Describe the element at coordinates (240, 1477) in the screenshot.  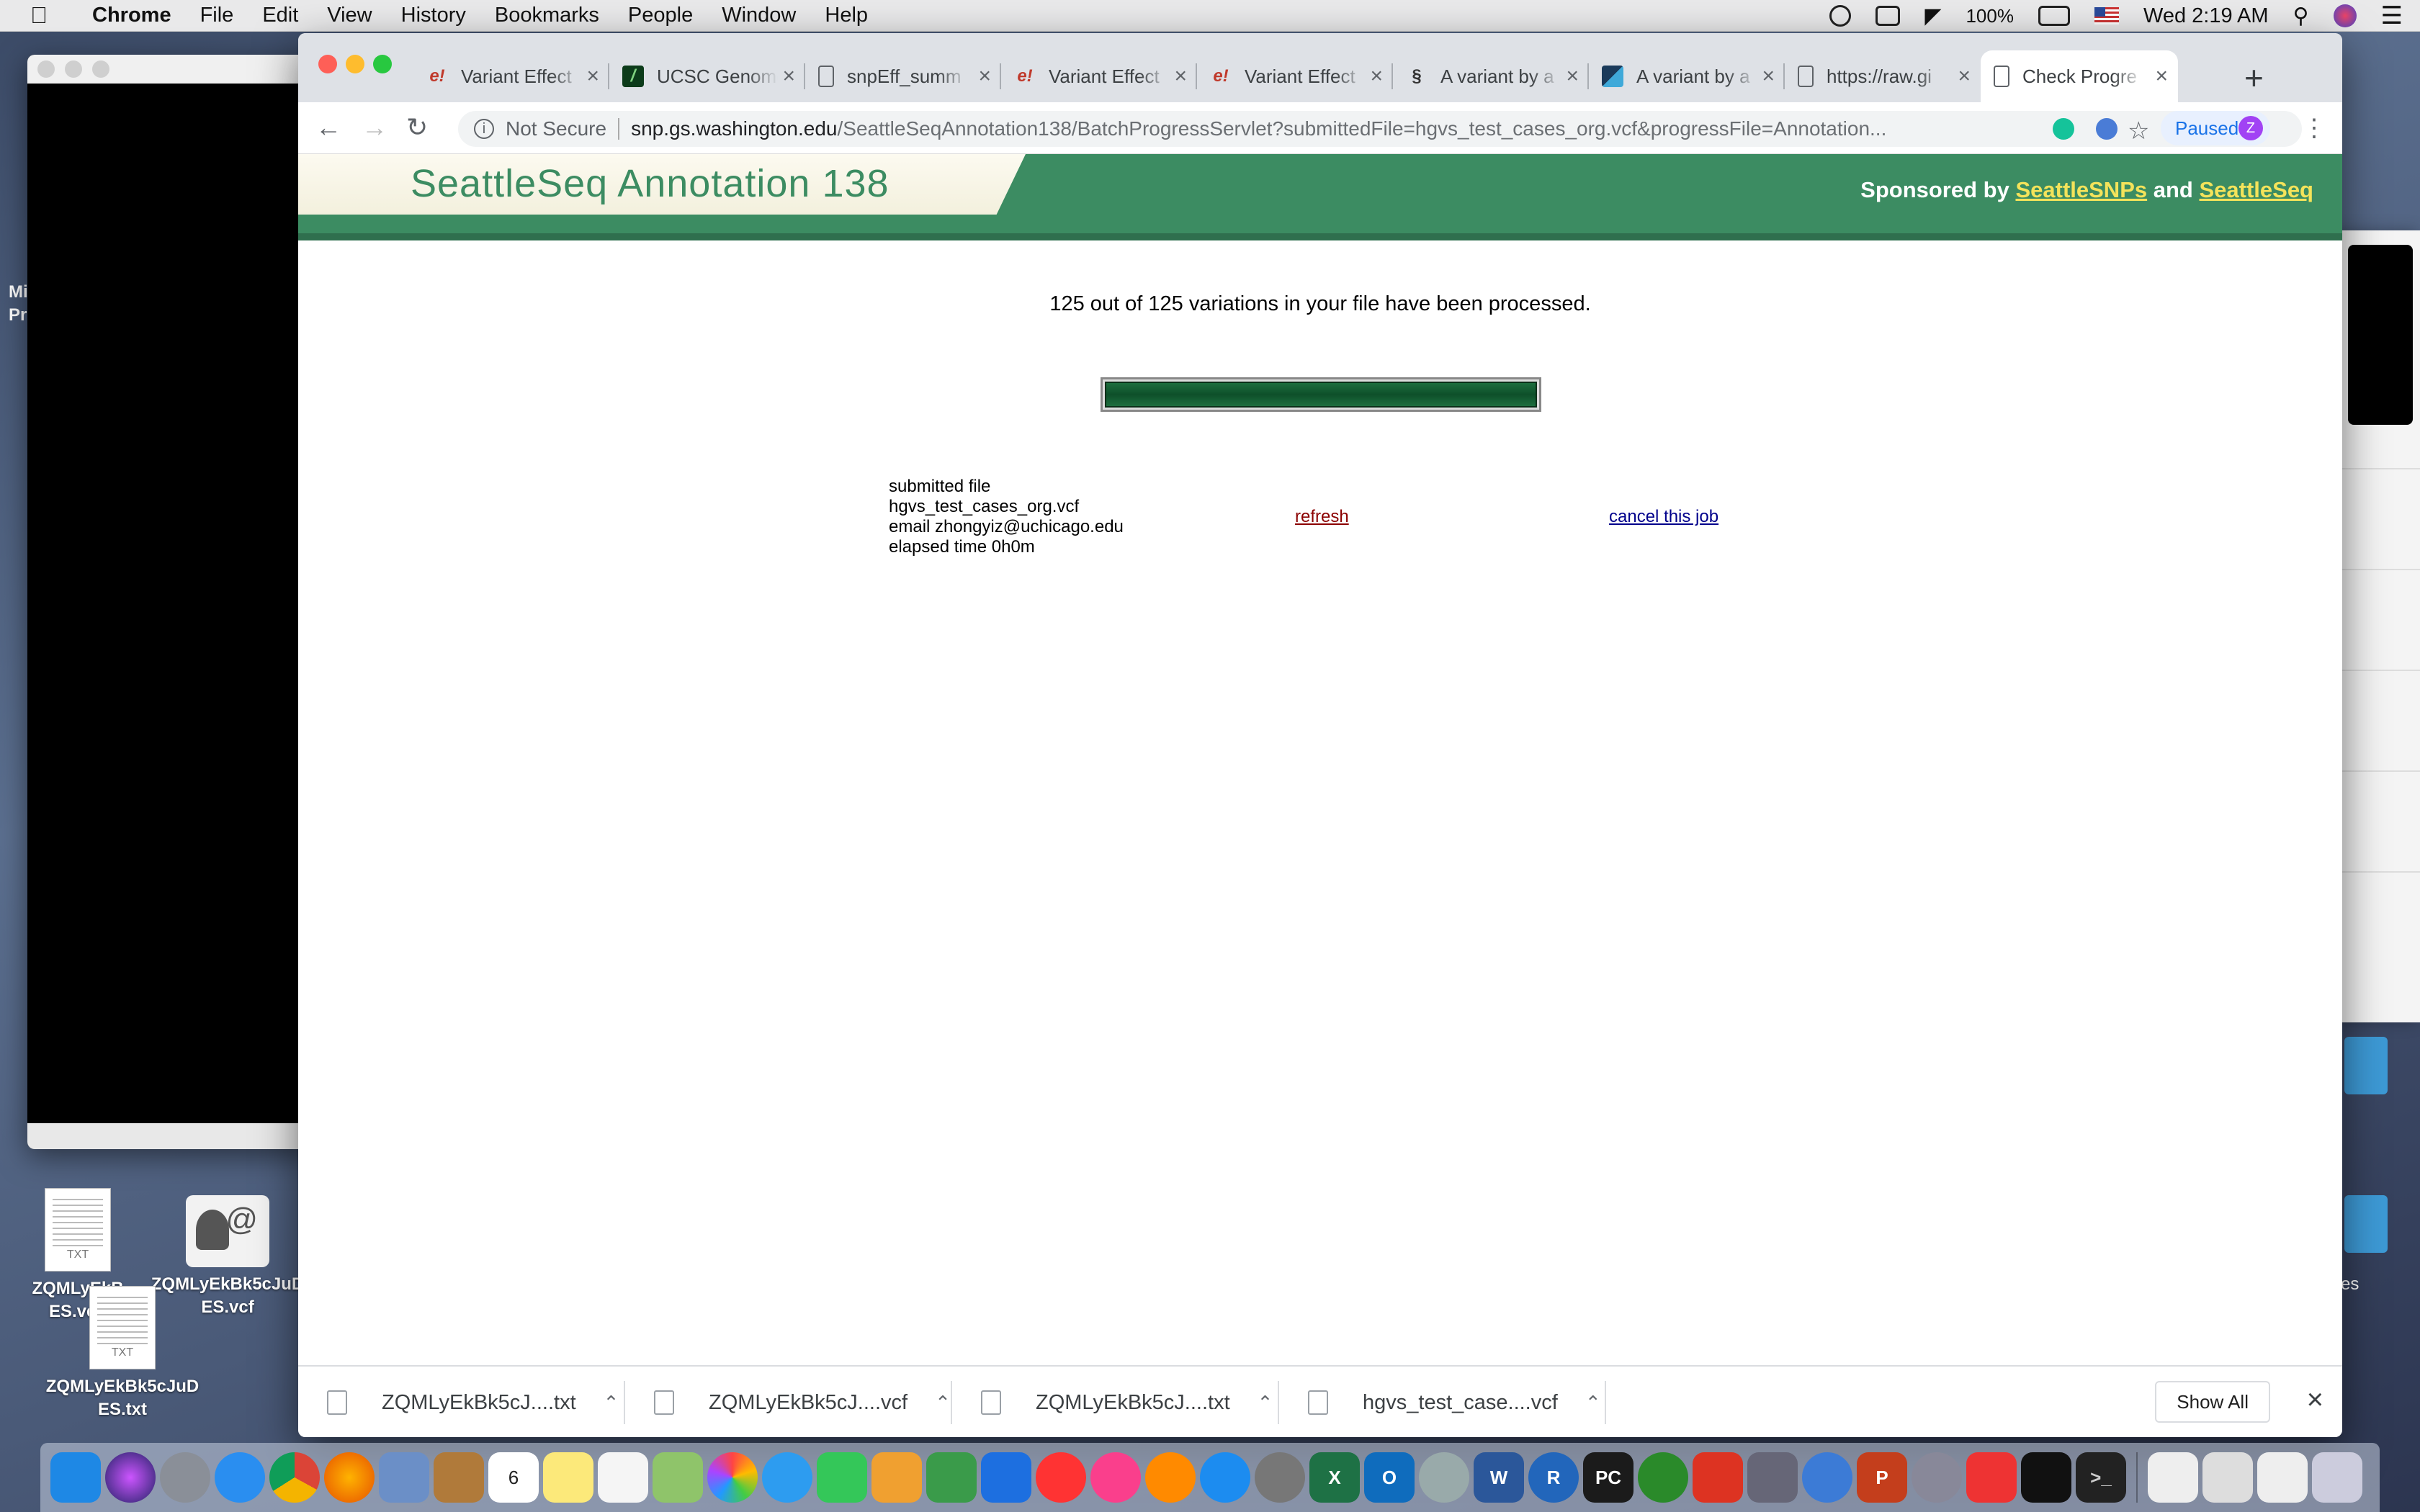
I see `safari-icon` at that location.